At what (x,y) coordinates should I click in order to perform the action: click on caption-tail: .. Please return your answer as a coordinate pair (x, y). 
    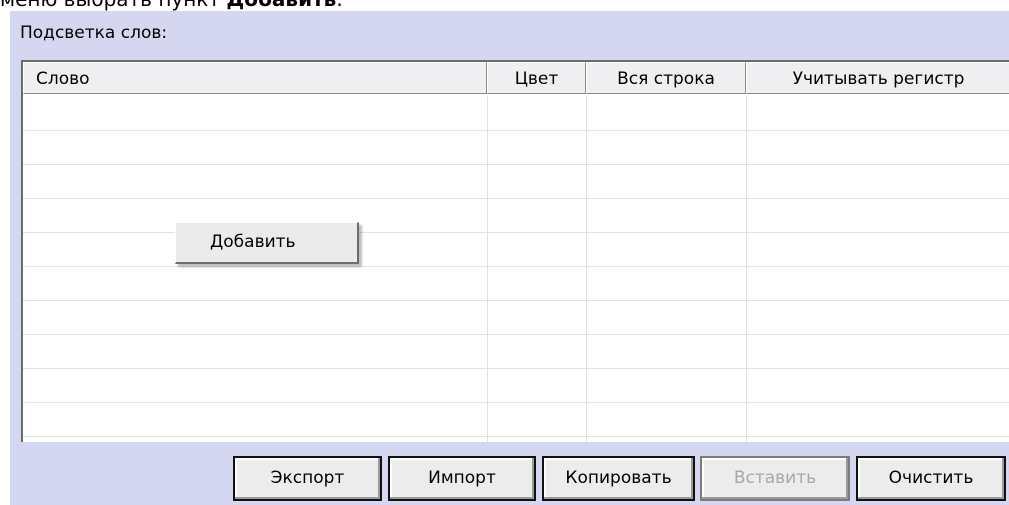
    Looking at the image, I should click on (339, 5).